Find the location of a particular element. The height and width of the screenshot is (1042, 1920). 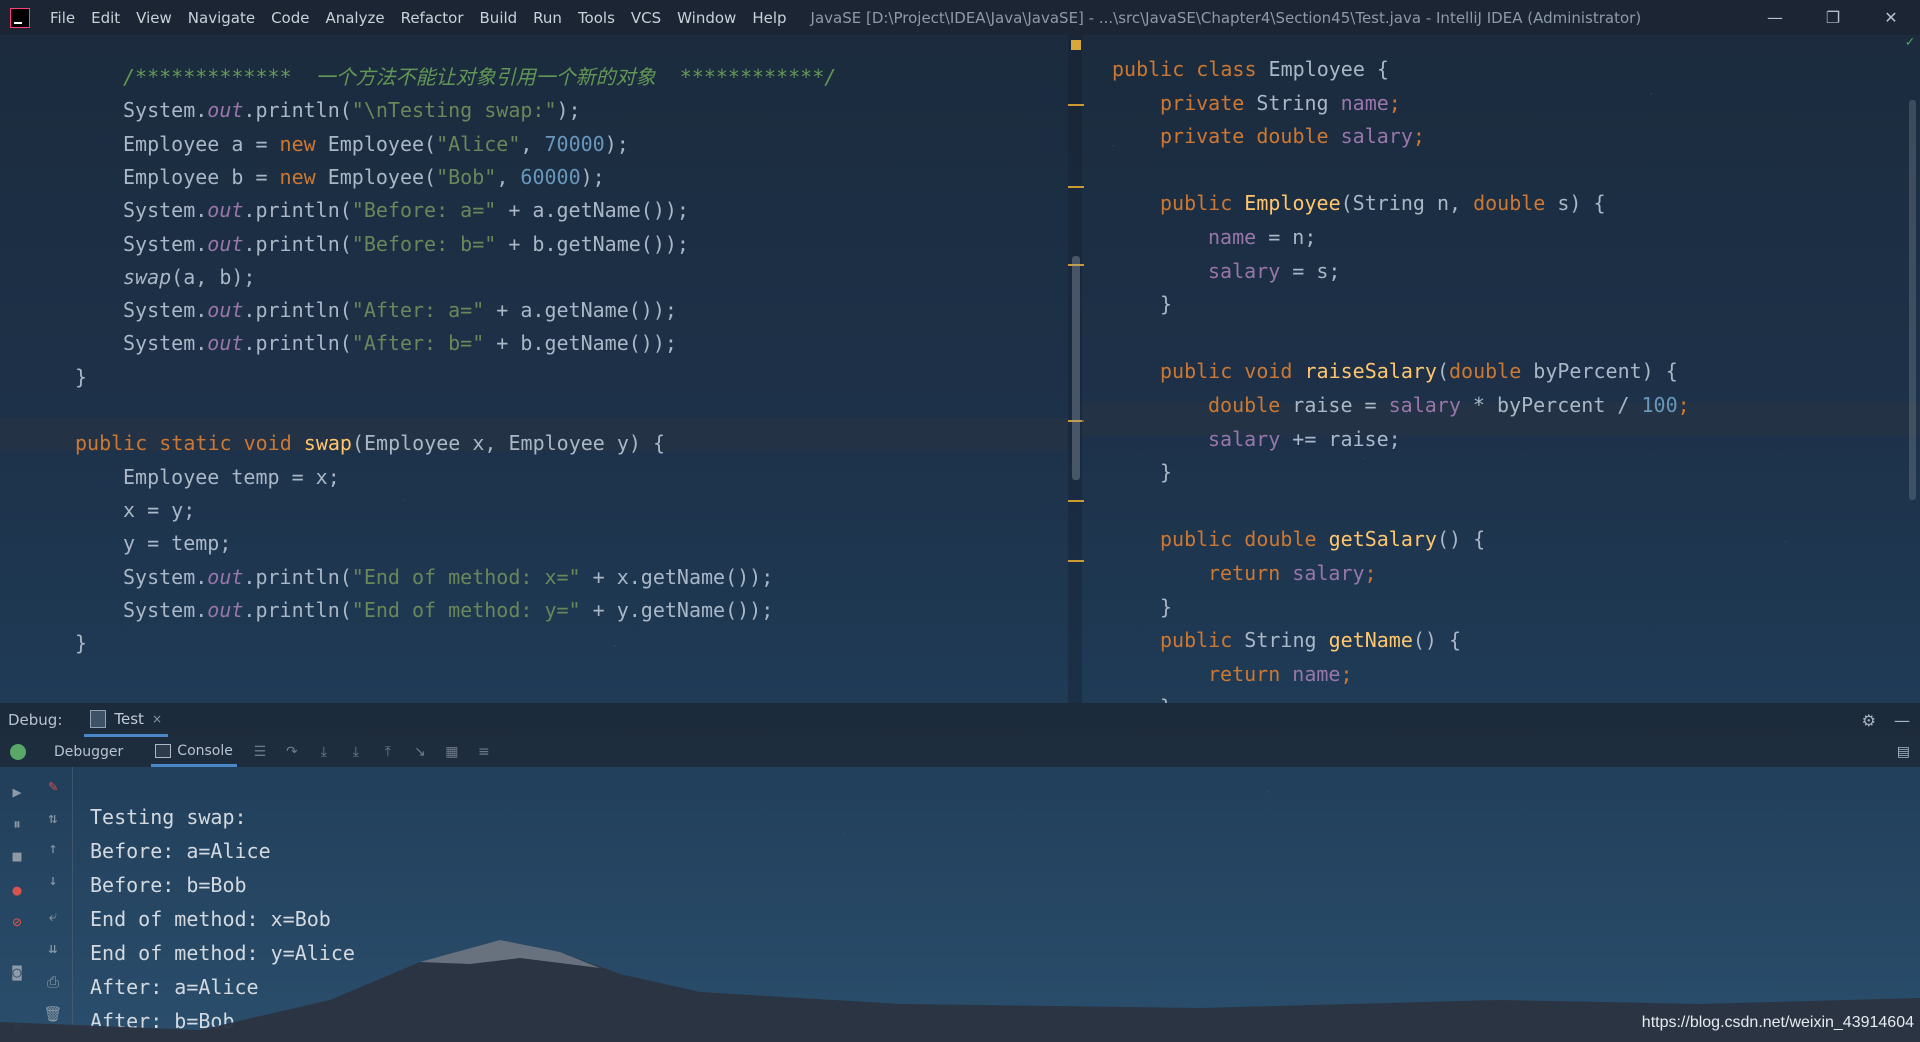

debug-header-actions: ⚙ — is located at coordinates (1886, 720).